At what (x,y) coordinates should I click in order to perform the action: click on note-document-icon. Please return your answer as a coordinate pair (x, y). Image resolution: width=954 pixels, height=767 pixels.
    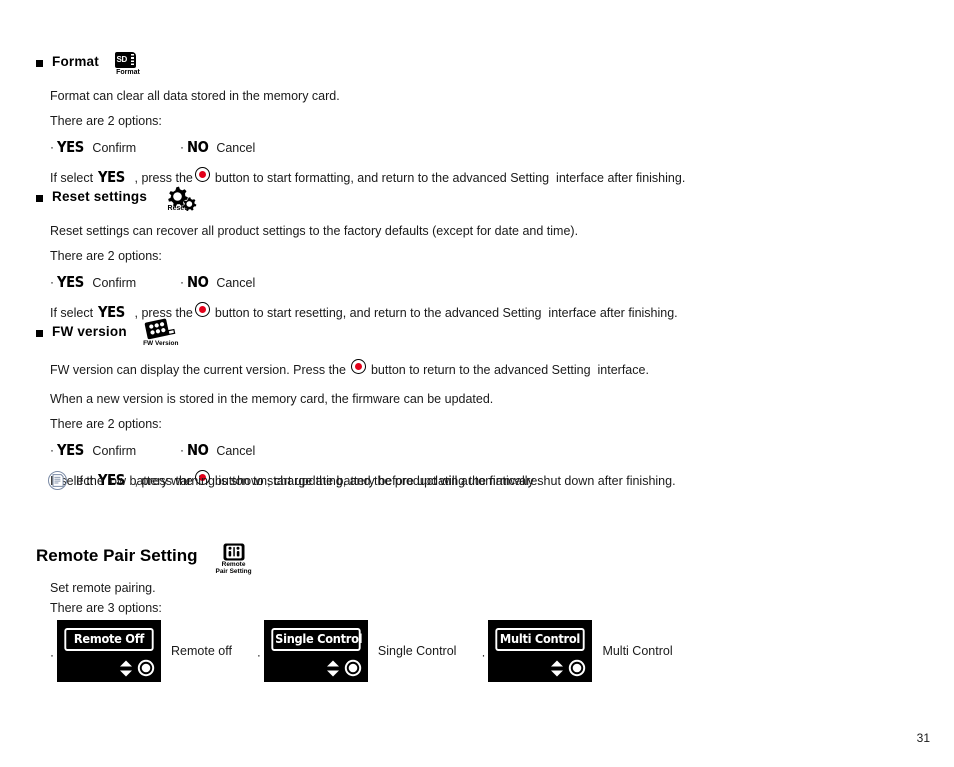
    Looking at the image, I should click on (57, 480).